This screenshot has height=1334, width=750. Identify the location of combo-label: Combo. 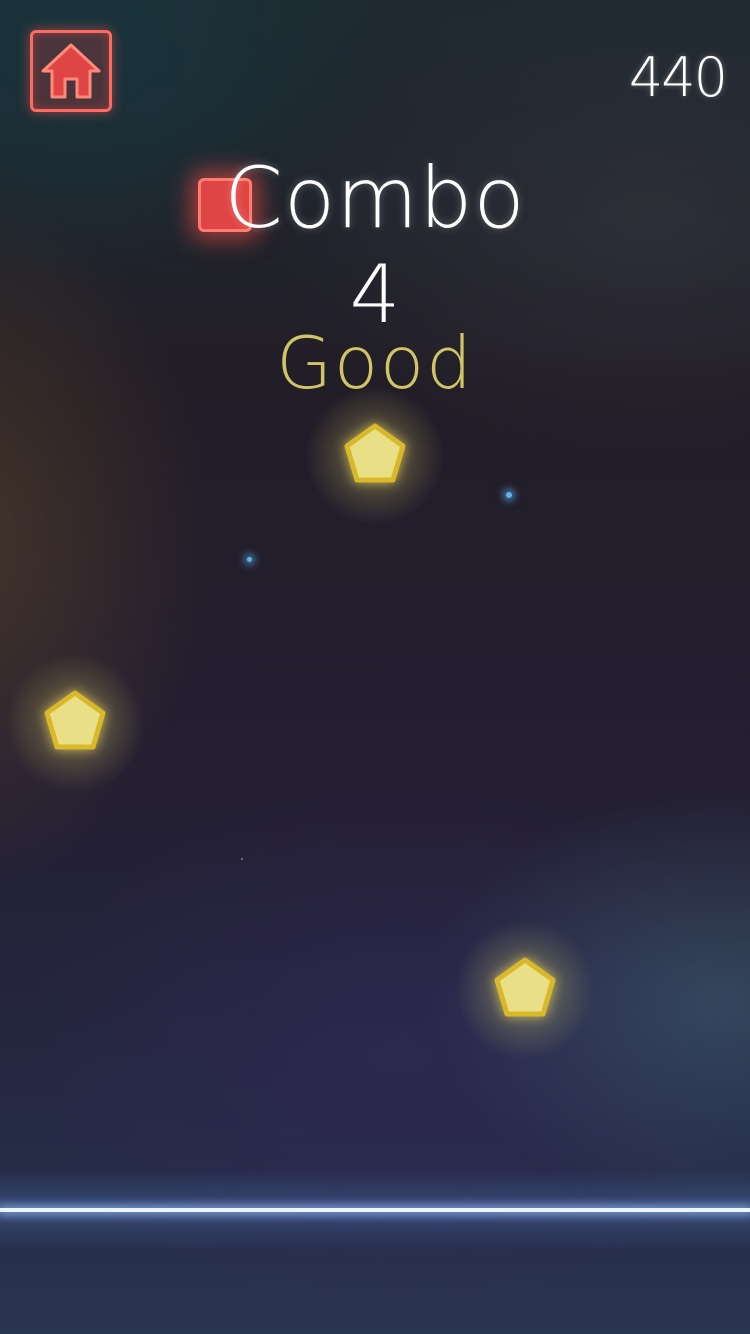
(375, 198).